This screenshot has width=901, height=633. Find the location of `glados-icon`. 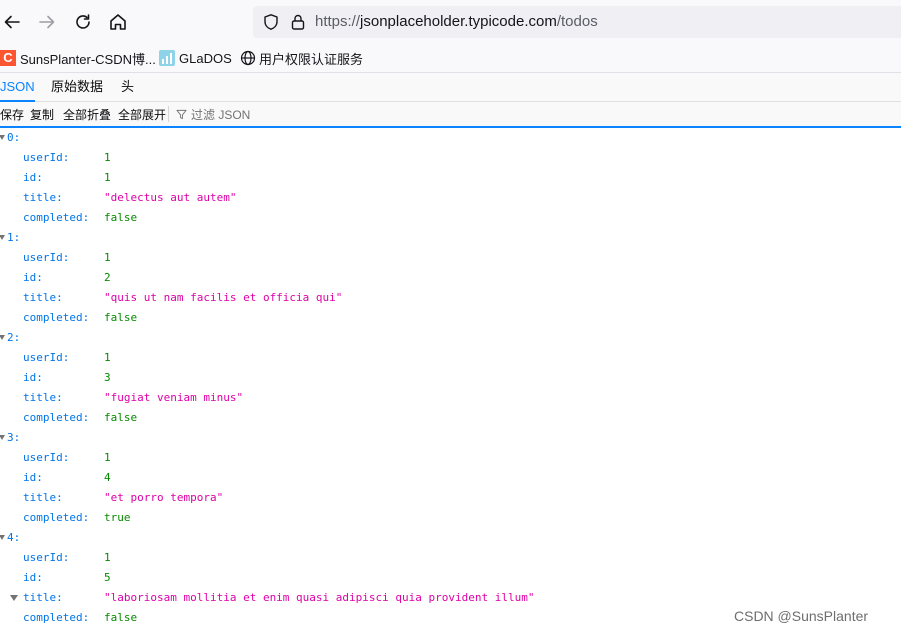

glados-icon is located at coordinates (167, 58).